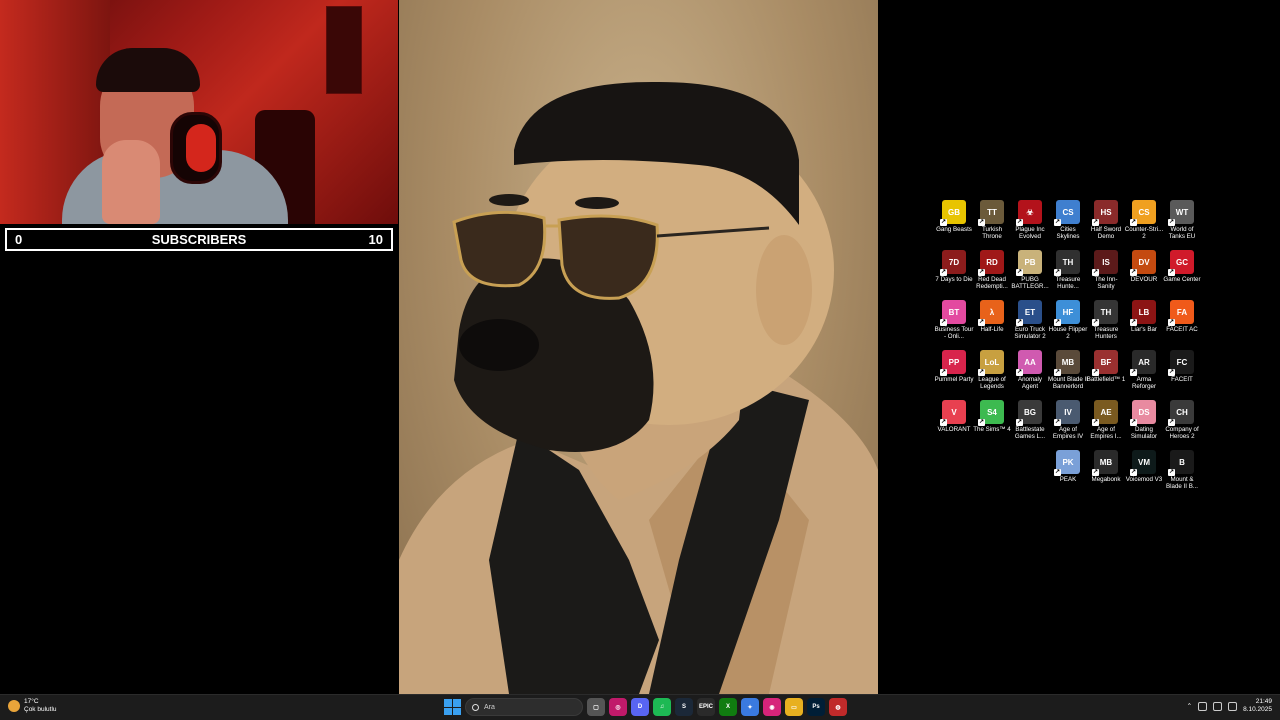  What do you see at coordinates (1068, 375) in the screenshot?
I see `desktop-icon-24: MB ↗ Mount Blade II Bannerlord` at bounding box center [1068, 375].